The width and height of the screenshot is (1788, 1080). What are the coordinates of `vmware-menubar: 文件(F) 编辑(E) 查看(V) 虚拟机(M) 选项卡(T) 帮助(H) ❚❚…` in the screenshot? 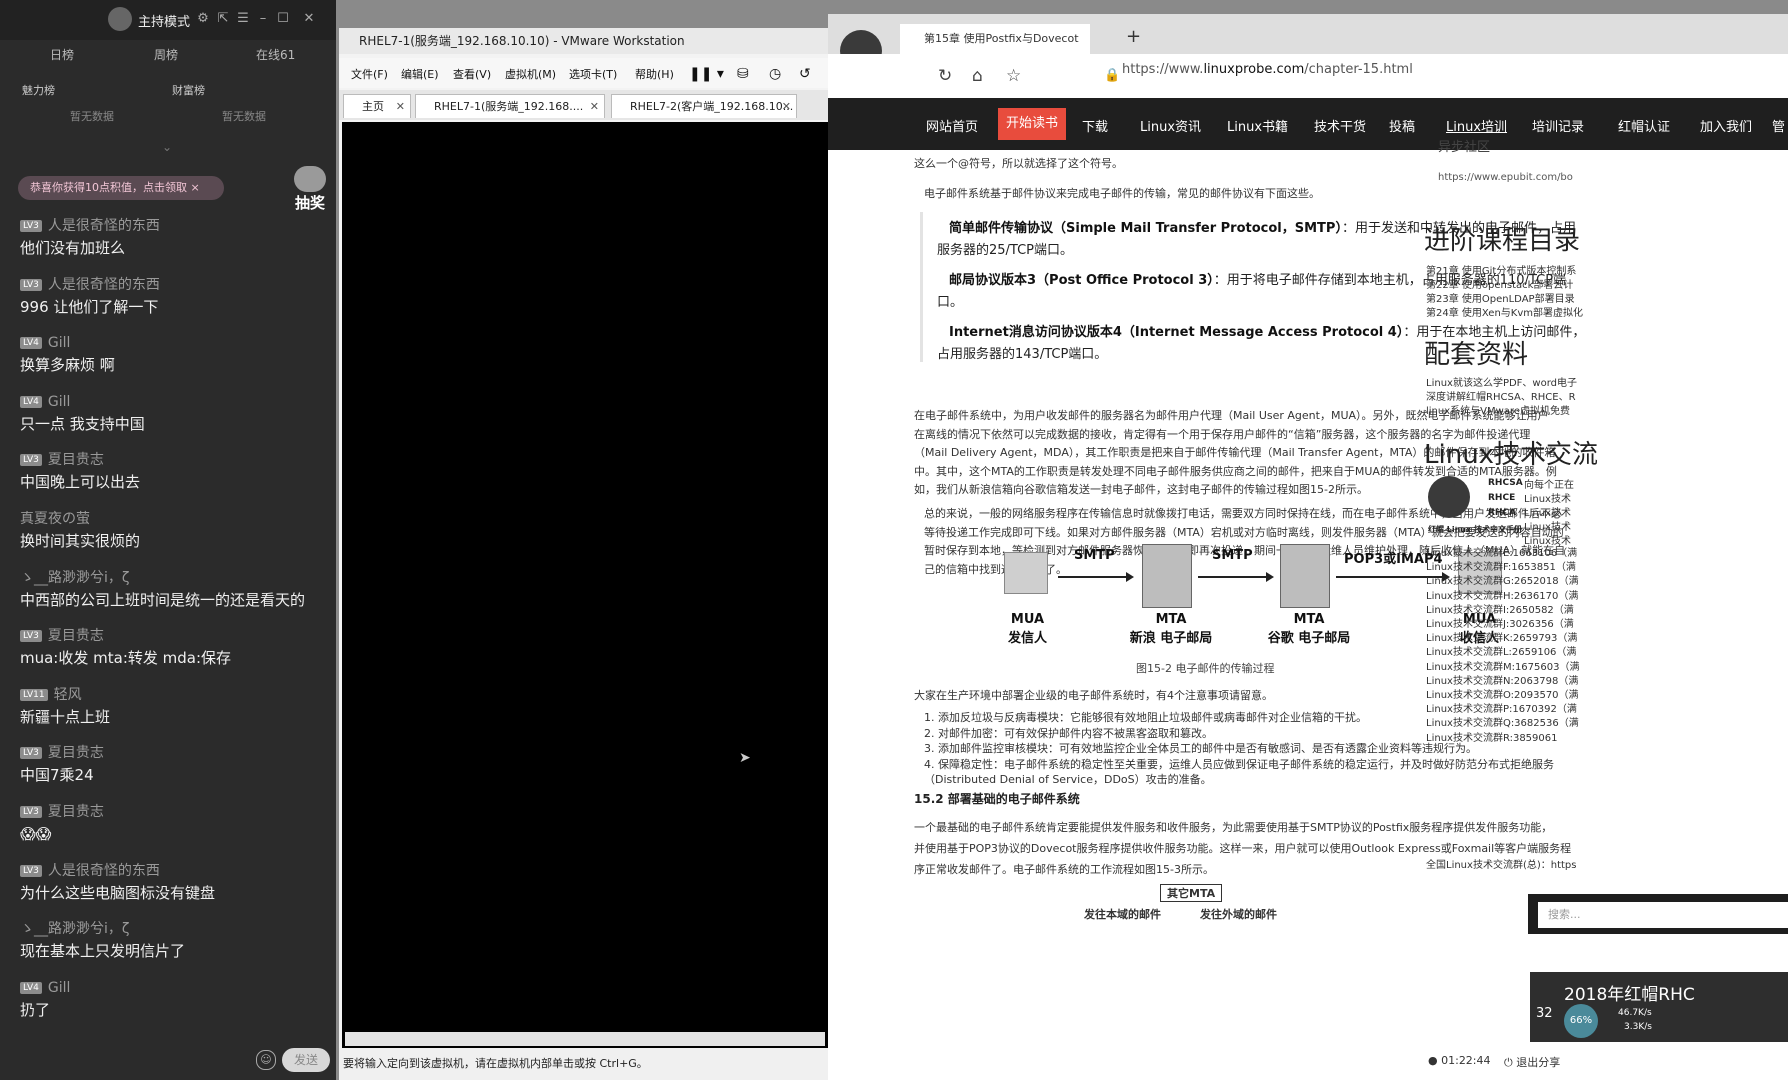 It's located at (583, 73).